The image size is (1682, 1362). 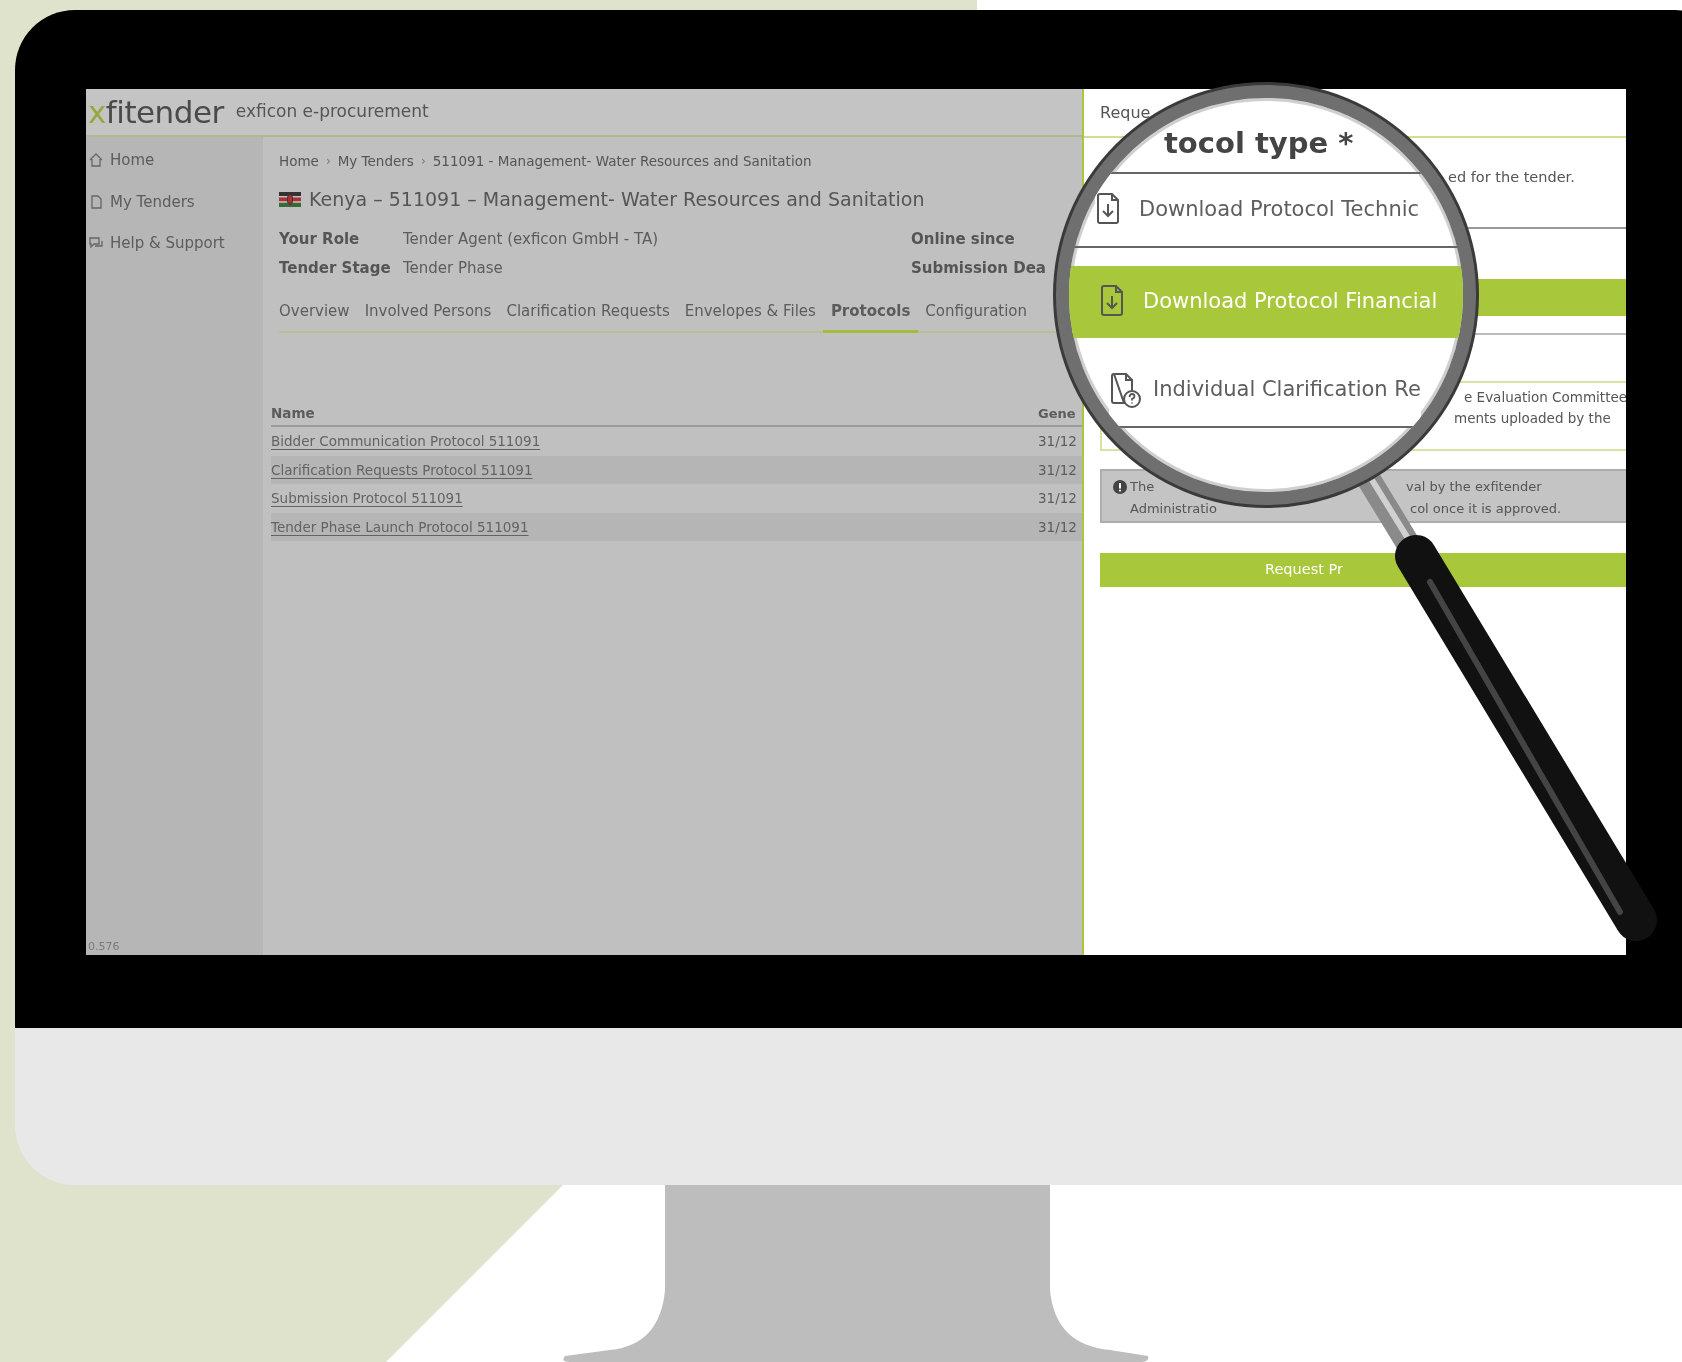 What do you see at coordinates (976, 312) in the screenshot?
I see `tab: Configuration` at bounding box center [976, 312].